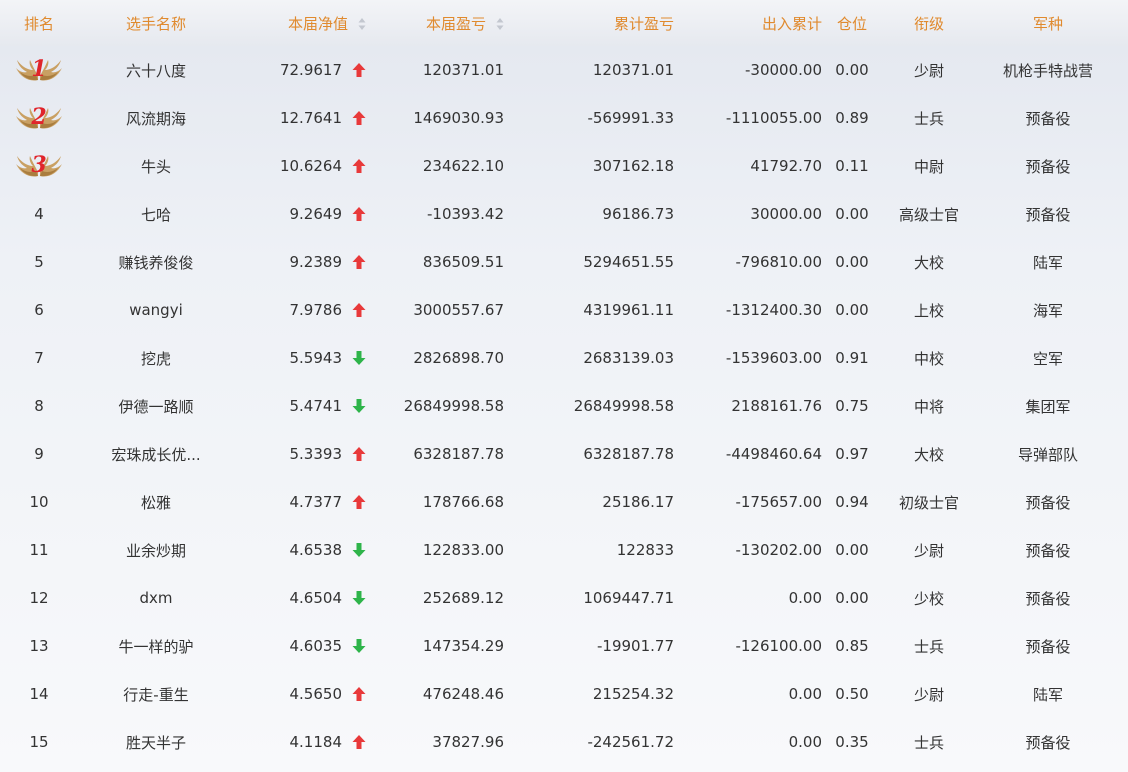 The image size is (1128, 772). What do you see at coordinates (852, 502) in the screenshot?
I see `position-value: 0.94` at bounding box center [852, 502].